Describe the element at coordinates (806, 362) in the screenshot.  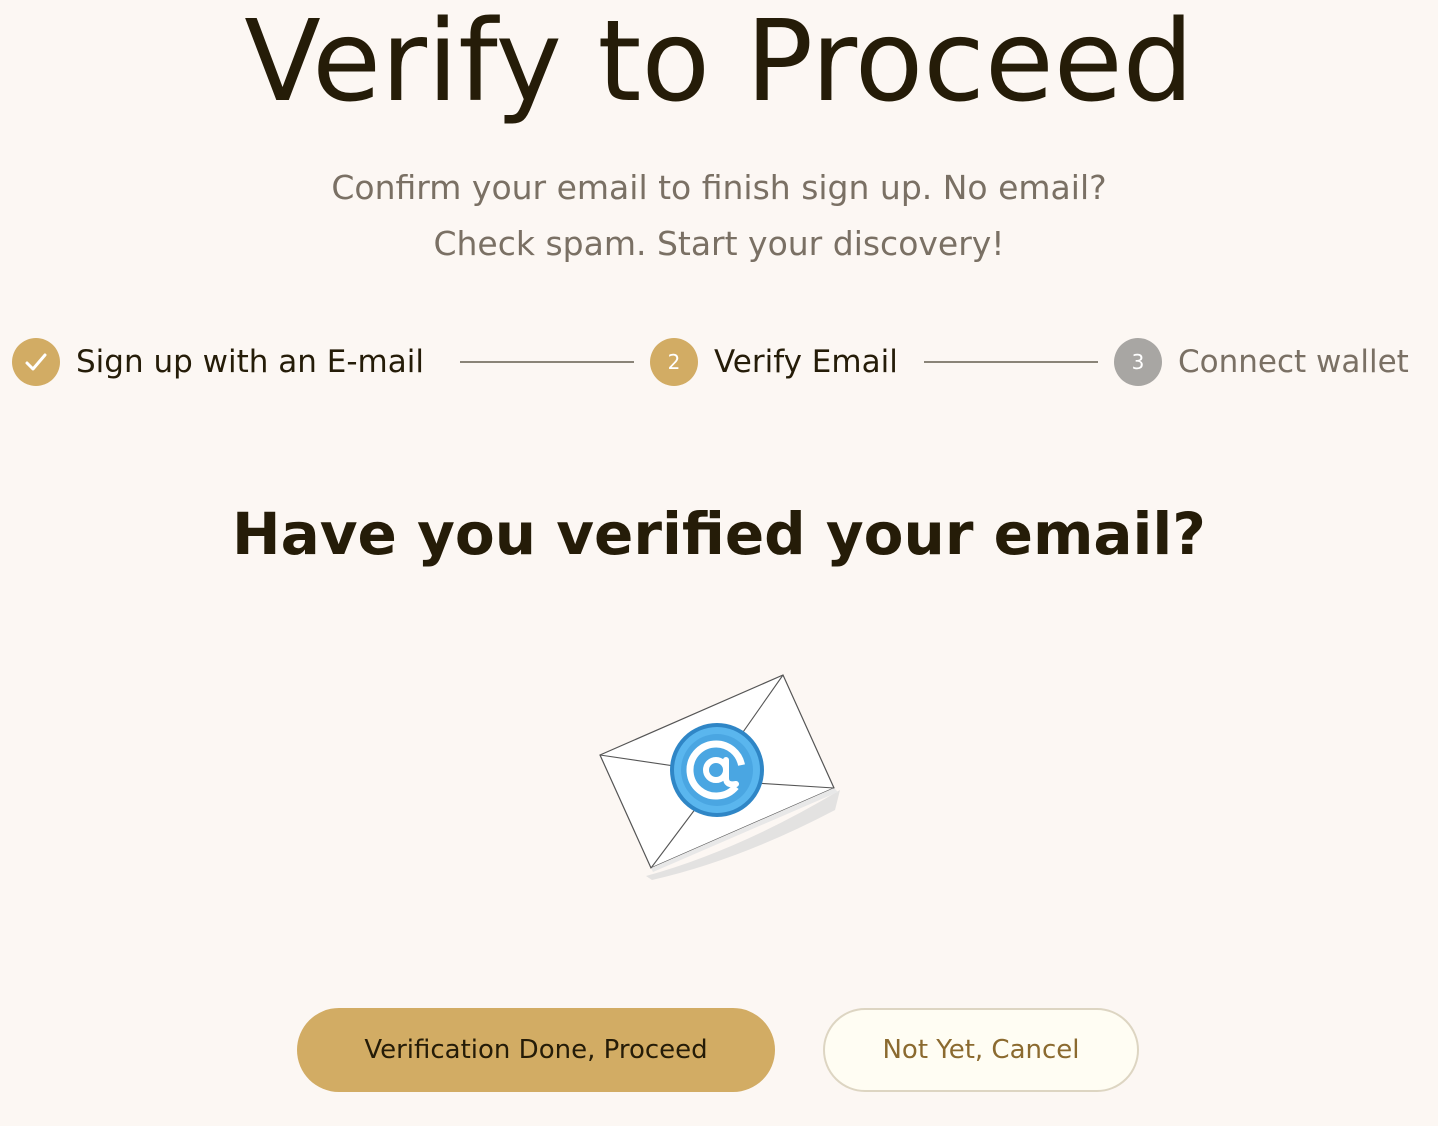
I see `step-2-label: Verify Email` at that location.